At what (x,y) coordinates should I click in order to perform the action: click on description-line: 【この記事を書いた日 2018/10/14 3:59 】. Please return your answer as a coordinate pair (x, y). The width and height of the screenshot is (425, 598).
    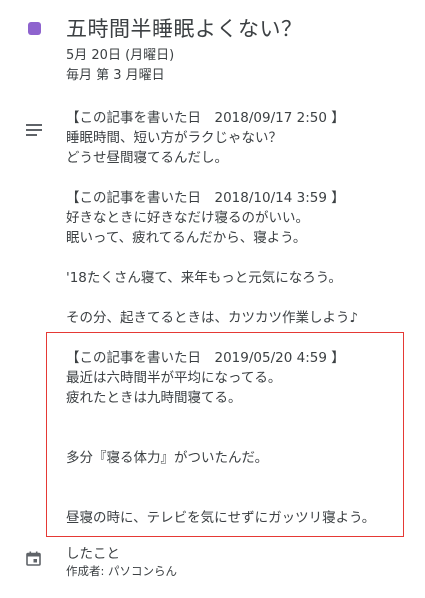
    Looking at the image, I should click on (205, 198).